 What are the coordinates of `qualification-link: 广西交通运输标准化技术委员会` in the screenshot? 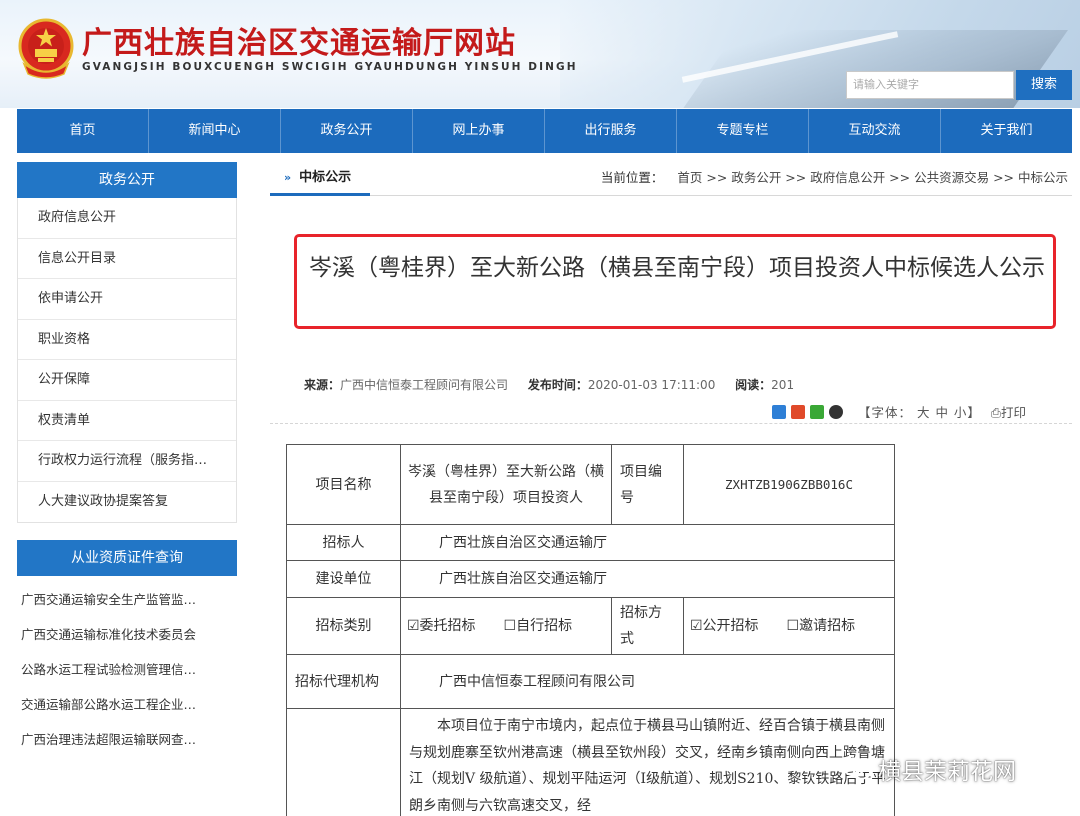 It's located at (127, 634).